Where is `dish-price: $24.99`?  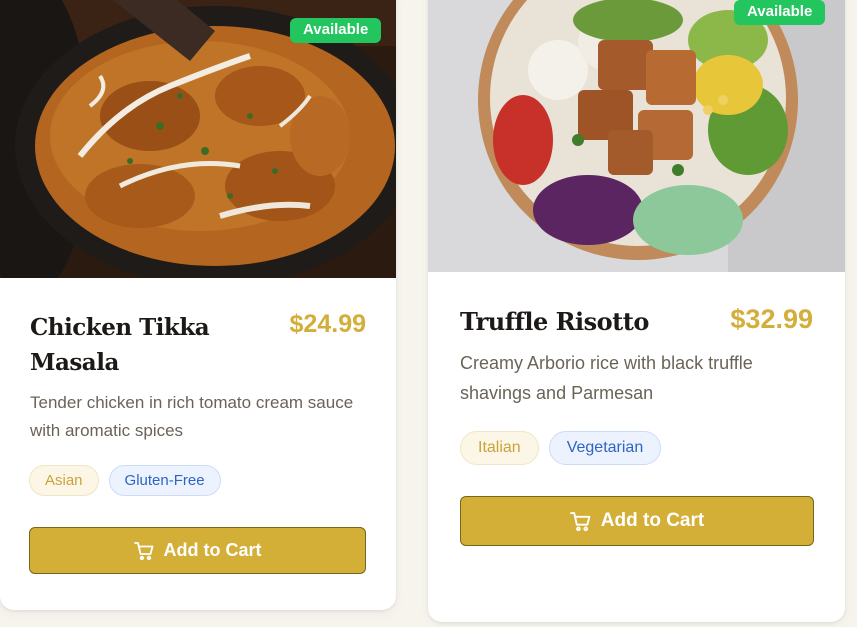
dish-price: $24.99 is located at coordinates (327, 324).